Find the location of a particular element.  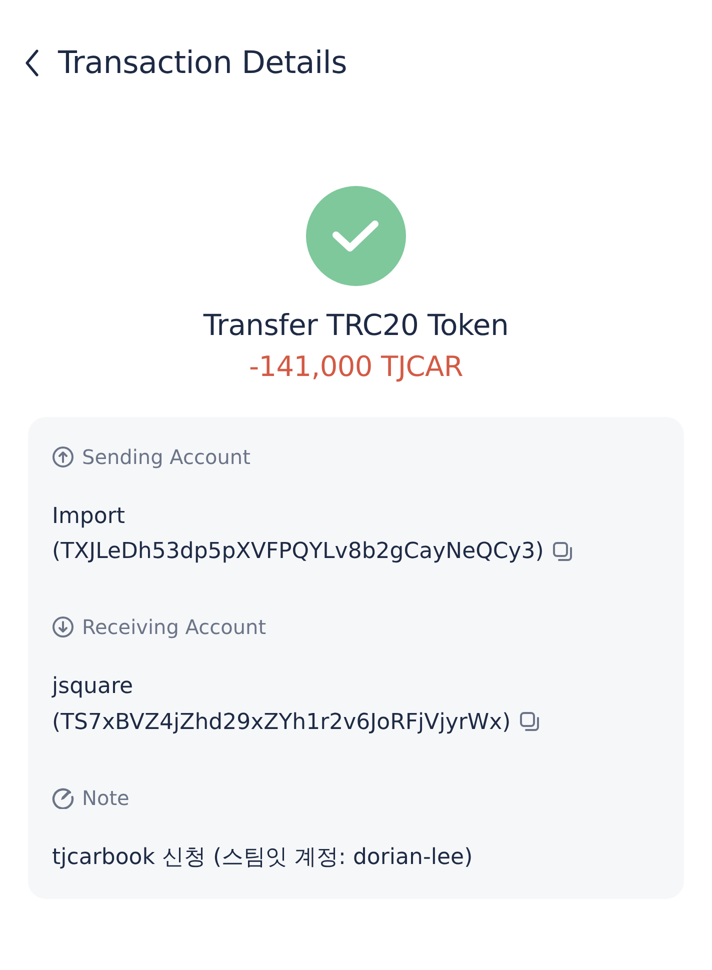

section-label: Sending Account is located at coordinates (166, 457).